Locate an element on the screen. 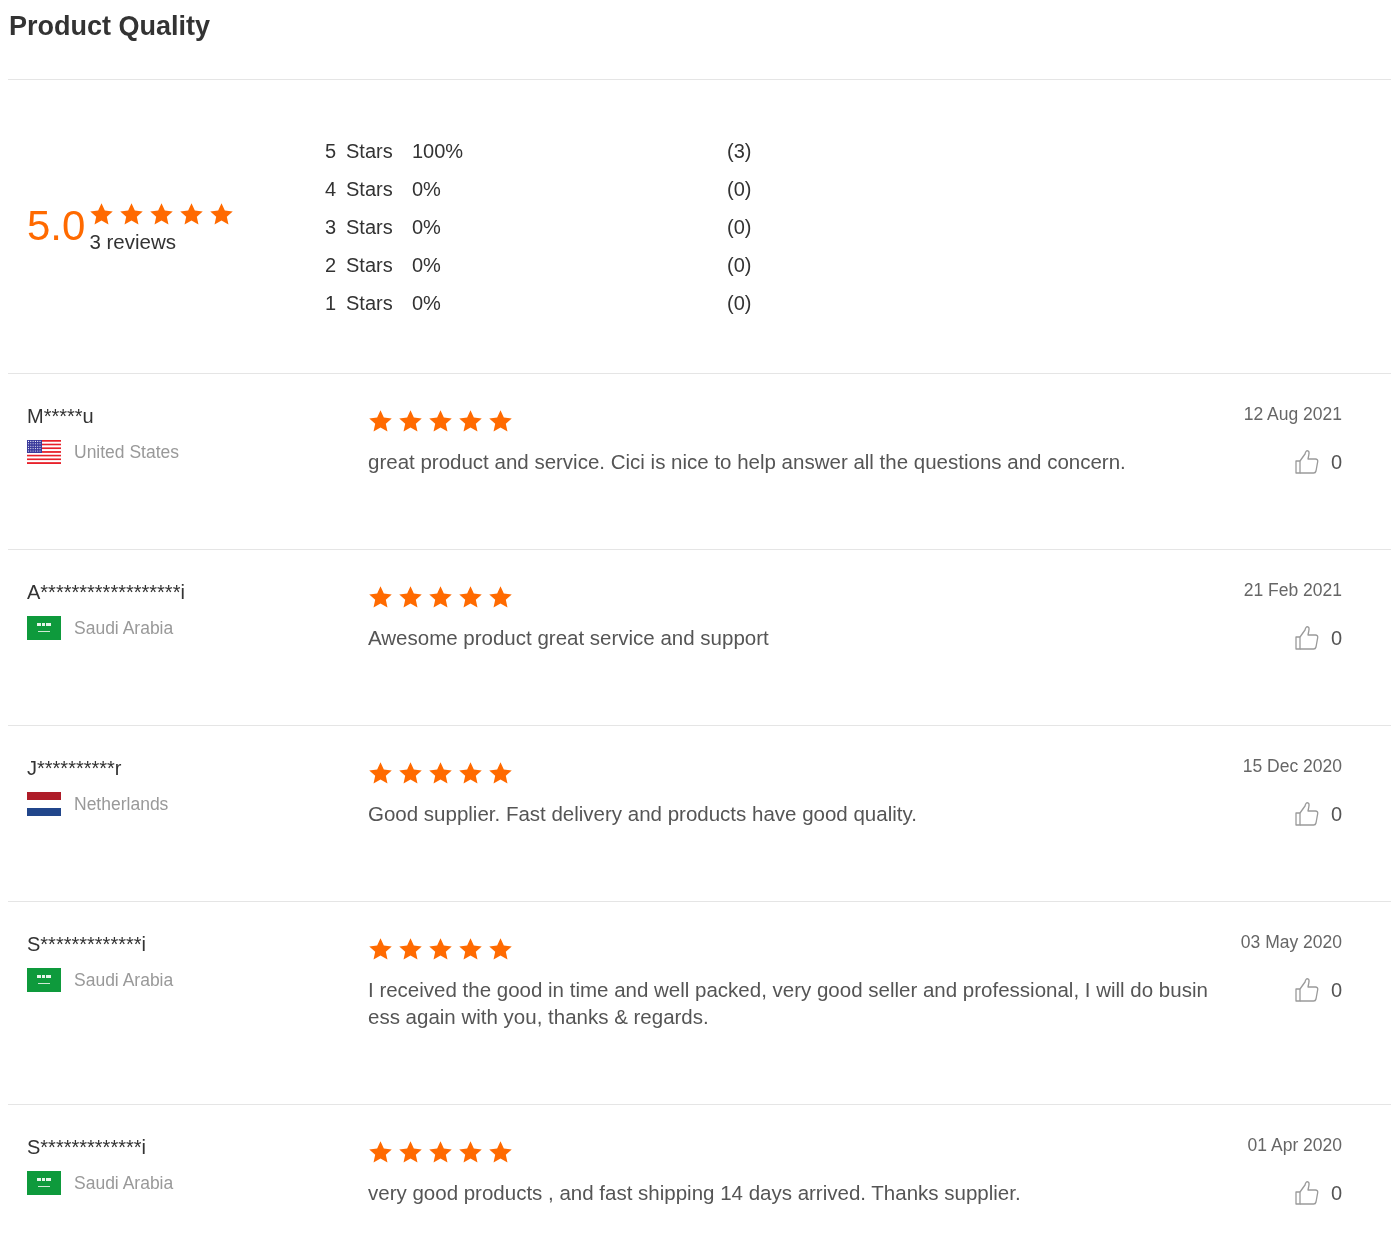  rating-level: 5 is located at coordinates (331, 151).